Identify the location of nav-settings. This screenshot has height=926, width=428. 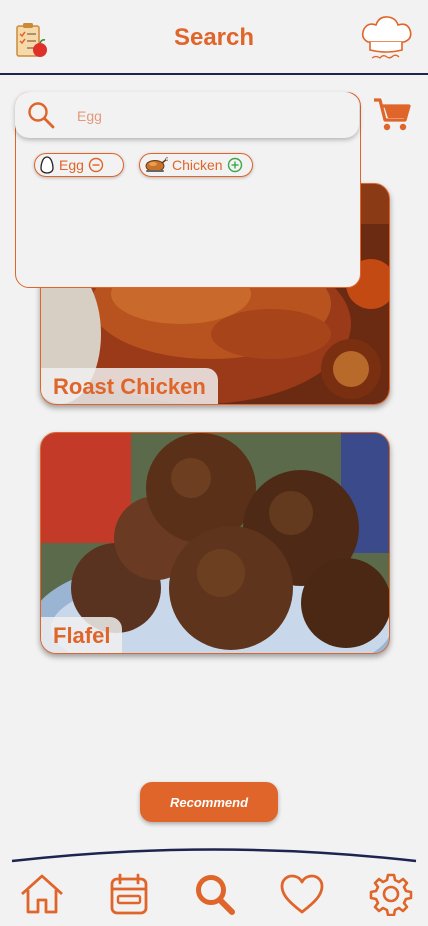
(391, 894).